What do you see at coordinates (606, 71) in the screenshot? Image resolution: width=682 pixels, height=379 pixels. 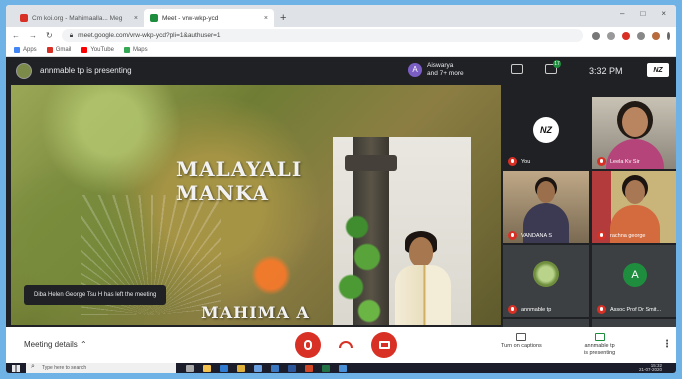 I see `meeting-clock: 3:32 PM` at bounding box center [606, 71].